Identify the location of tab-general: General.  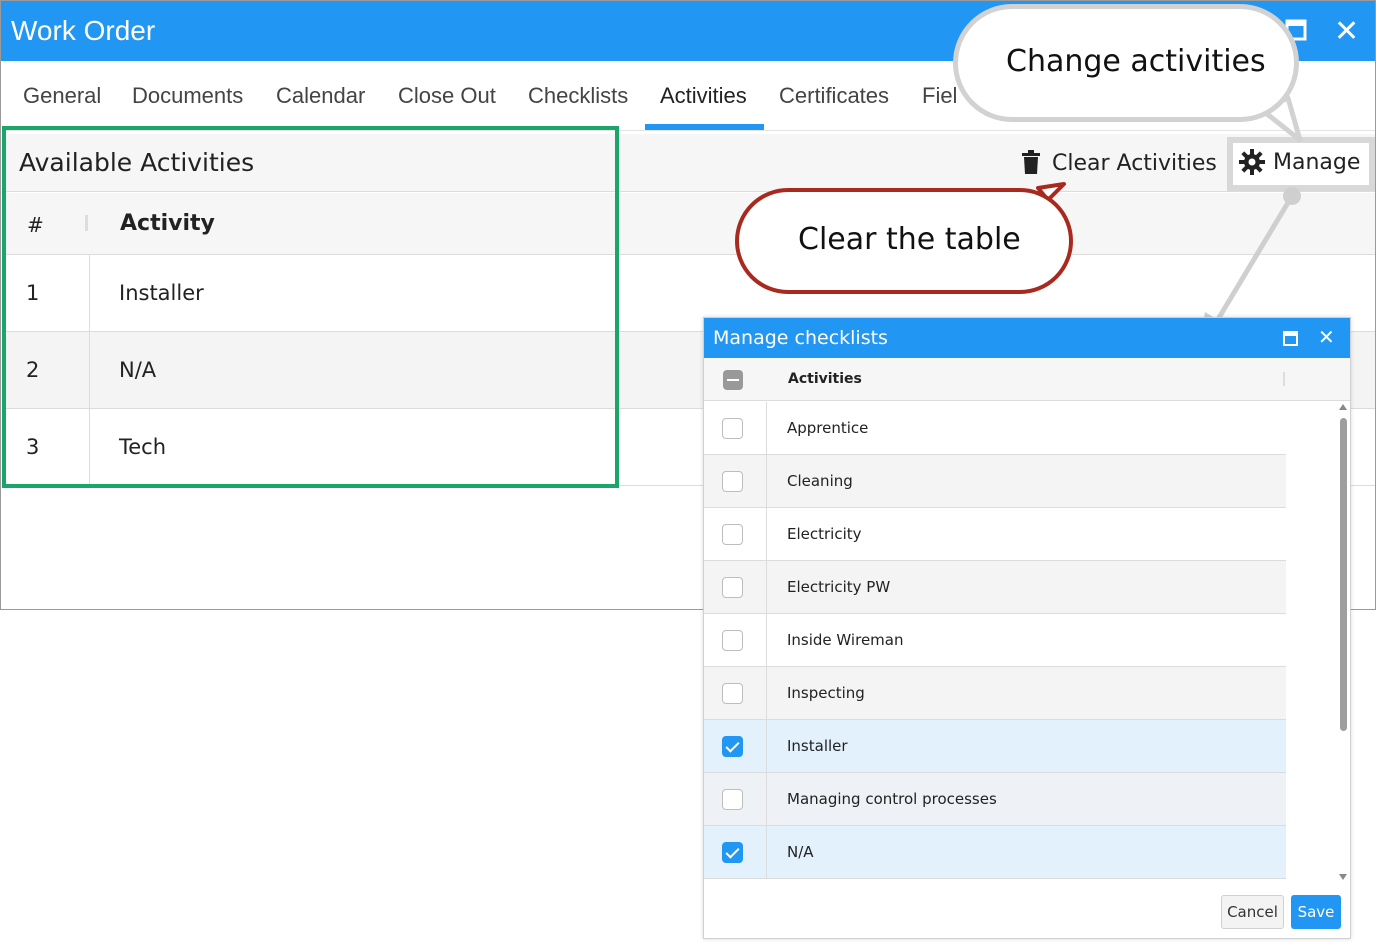
(62, 96).